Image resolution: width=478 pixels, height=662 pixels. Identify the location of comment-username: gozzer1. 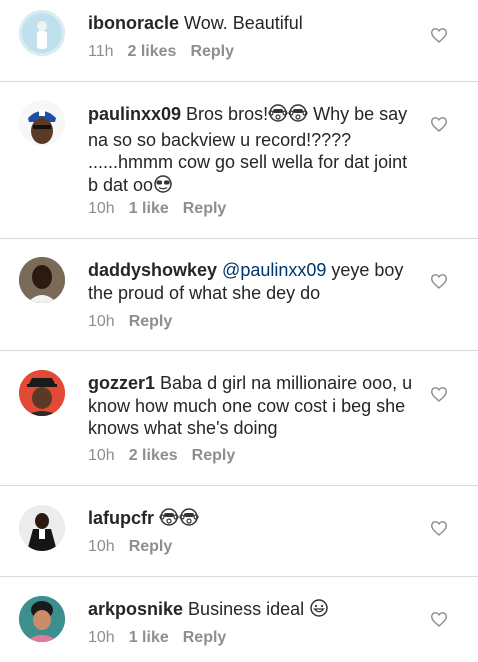
(121, 383).